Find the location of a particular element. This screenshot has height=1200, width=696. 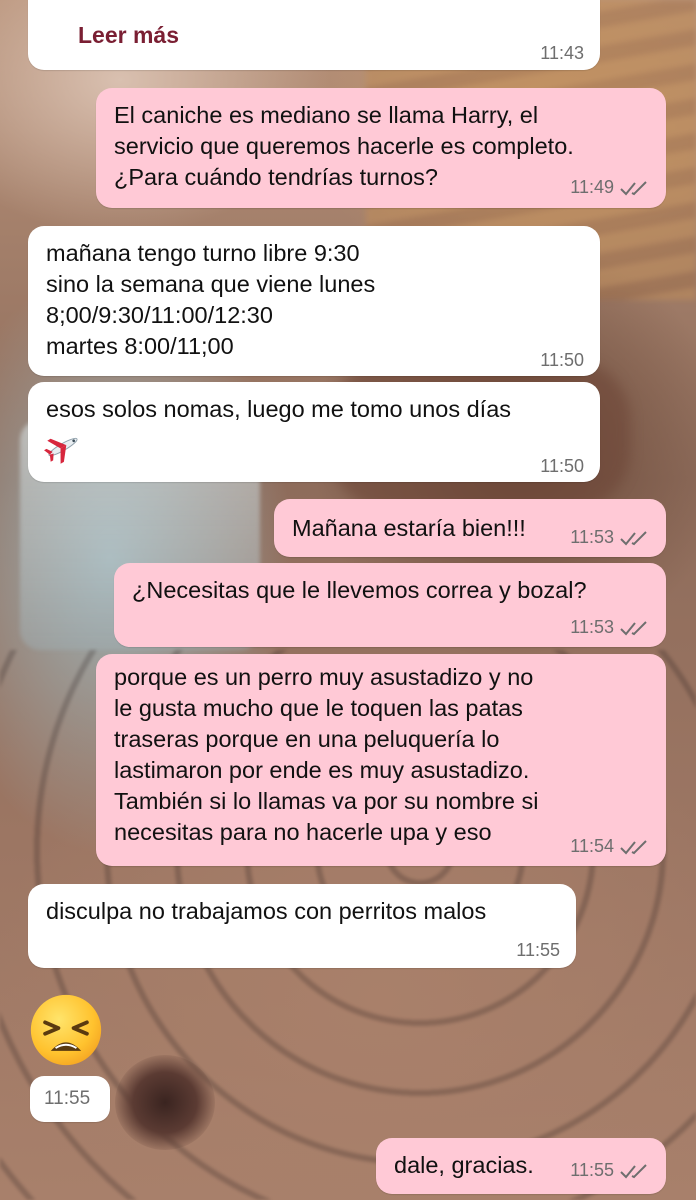

message-bubble-incoming: Leer más 11:43 is located at coordinates (314, 35).